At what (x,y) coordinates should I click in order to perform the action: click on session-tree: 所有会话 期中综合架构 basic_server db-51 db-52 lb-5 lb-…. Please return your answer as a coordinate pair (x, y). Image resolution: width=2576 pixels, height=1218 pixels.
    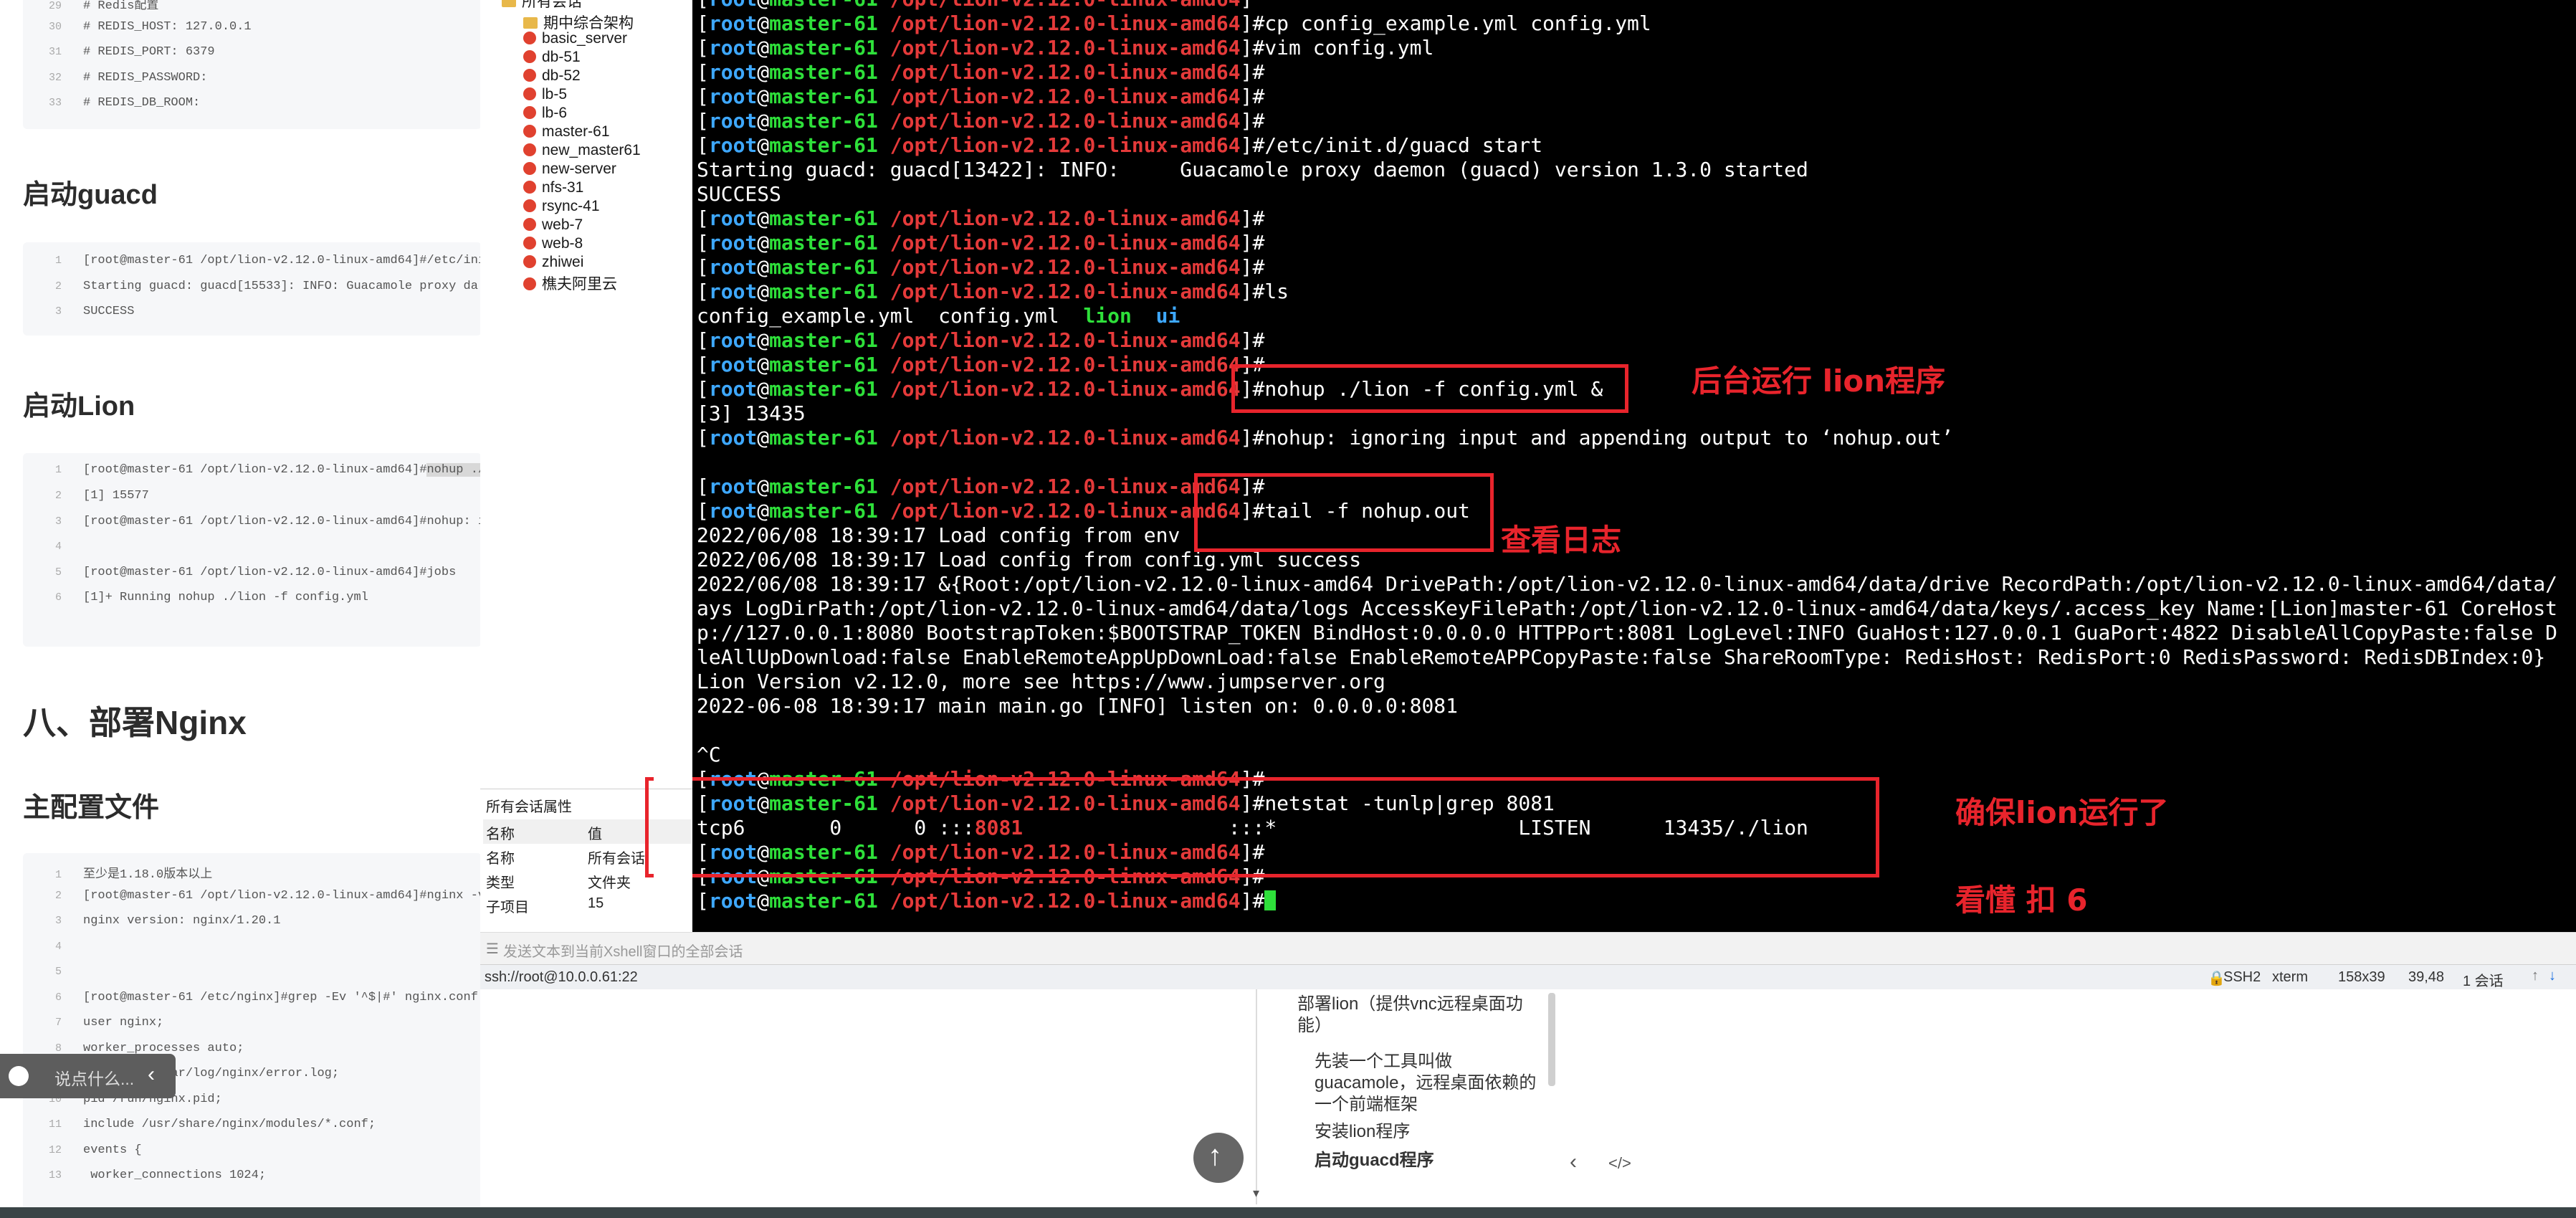
    Looking at the image, I should click on (586, 394).